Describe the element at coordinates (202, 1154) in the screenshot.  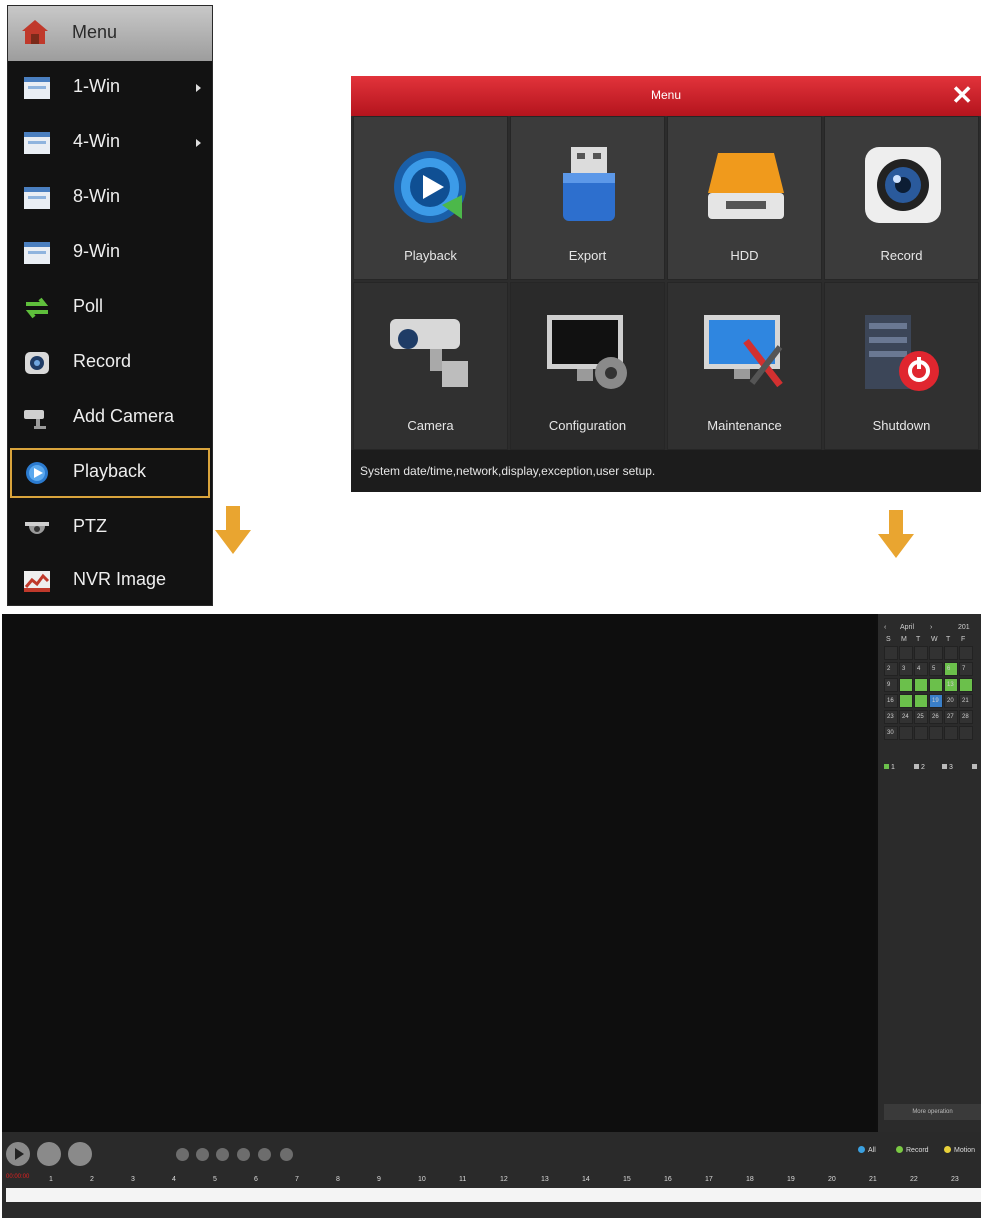
I see `rewind-button` at that location.